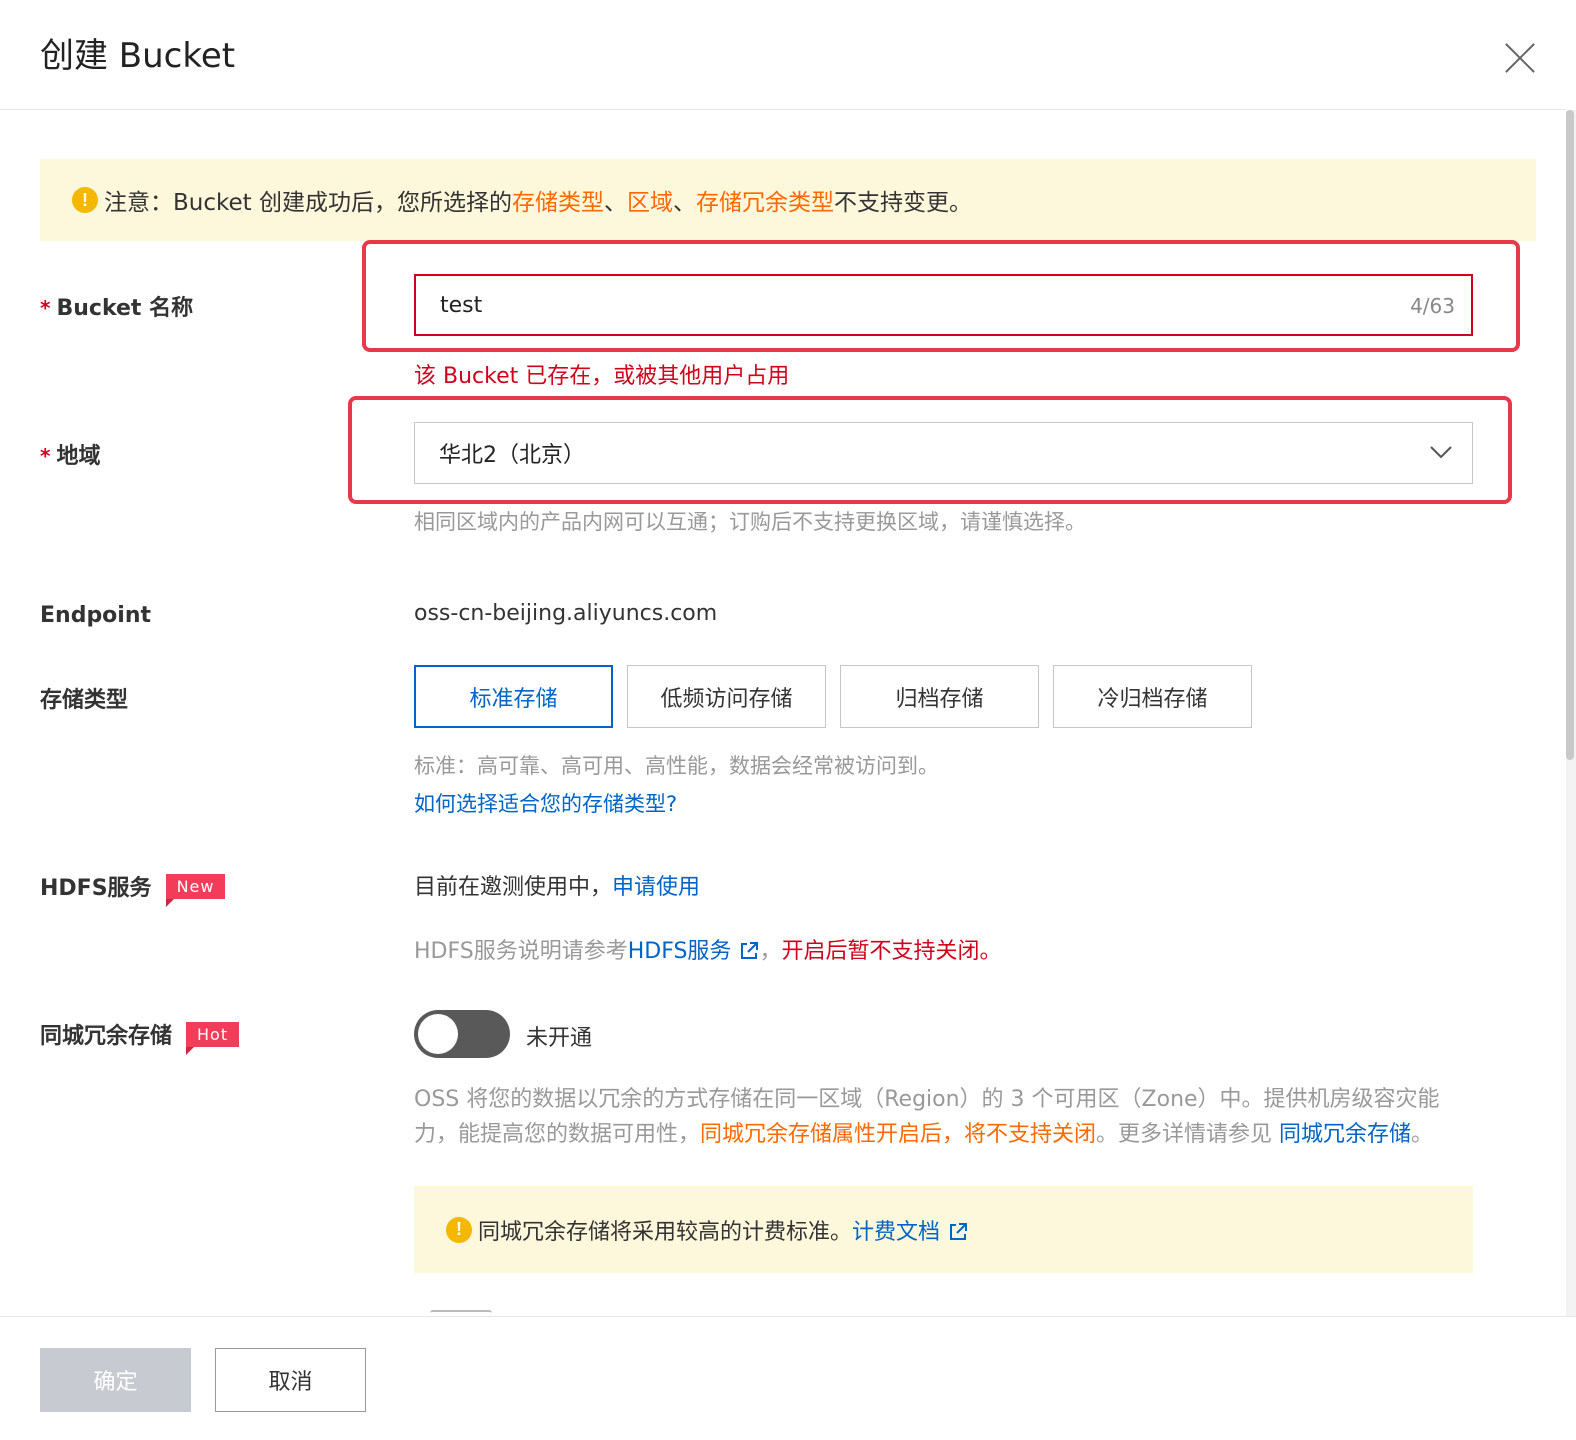  I want to click on hdfs-doc-link: HDFS服务, so click(694, 951).